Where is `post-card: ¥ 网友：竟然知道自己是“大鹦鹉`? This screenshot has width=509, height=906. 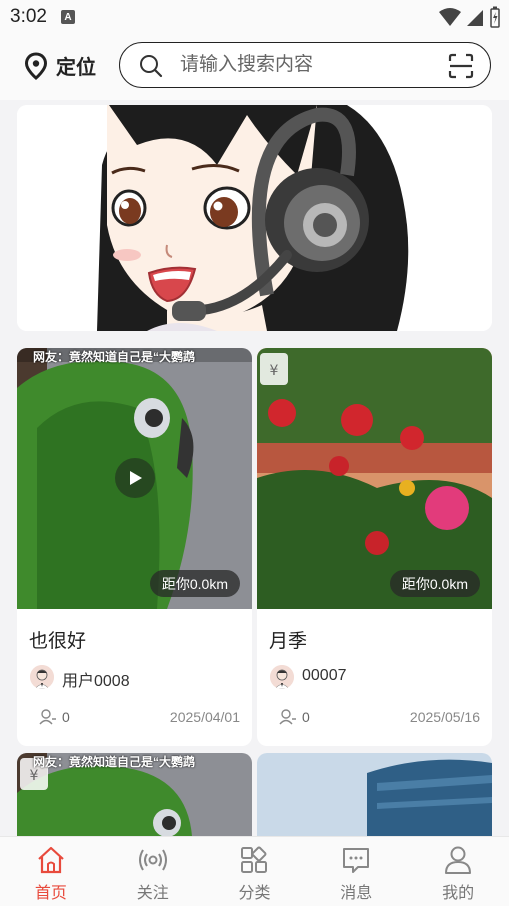 post-card: ¥ 网友：竟然知道自己是“大鹦鹉 is located at coordinates (134, 794).